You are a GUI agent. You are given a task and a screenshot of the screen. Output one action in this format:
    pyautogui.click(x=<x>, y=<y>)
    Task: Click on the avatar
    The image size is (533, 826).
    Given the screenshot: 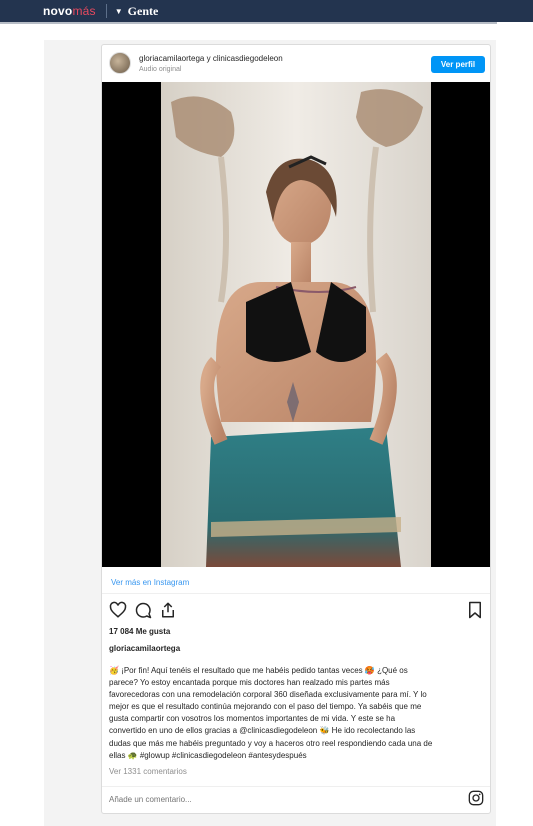 What is the action you would take?
    pyautogui.click(x=120, y=63)
    